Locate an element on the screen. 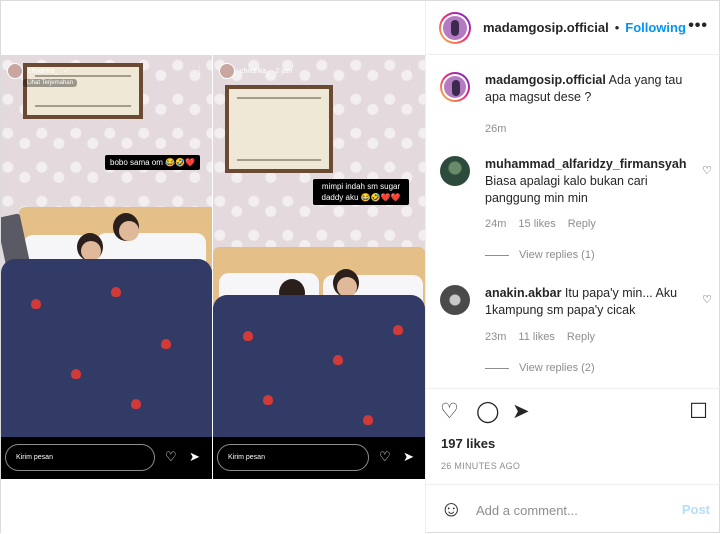 The width and height of the screenshot is (720, 534). story-header: chndrika_ ✓ ⋮ is located at coordinates (105, 71).